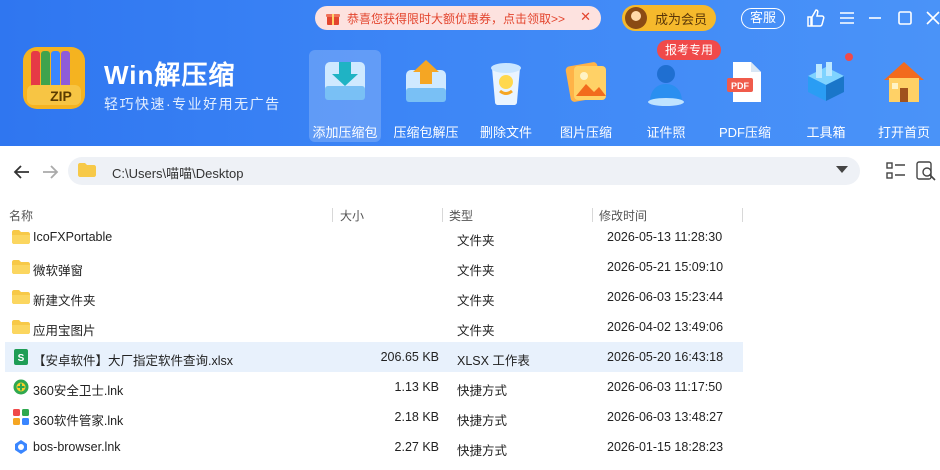 The width and height of the screenshot is (940, 470). I want to click on file-name: bos-browser.lnk, so click(77, 447).